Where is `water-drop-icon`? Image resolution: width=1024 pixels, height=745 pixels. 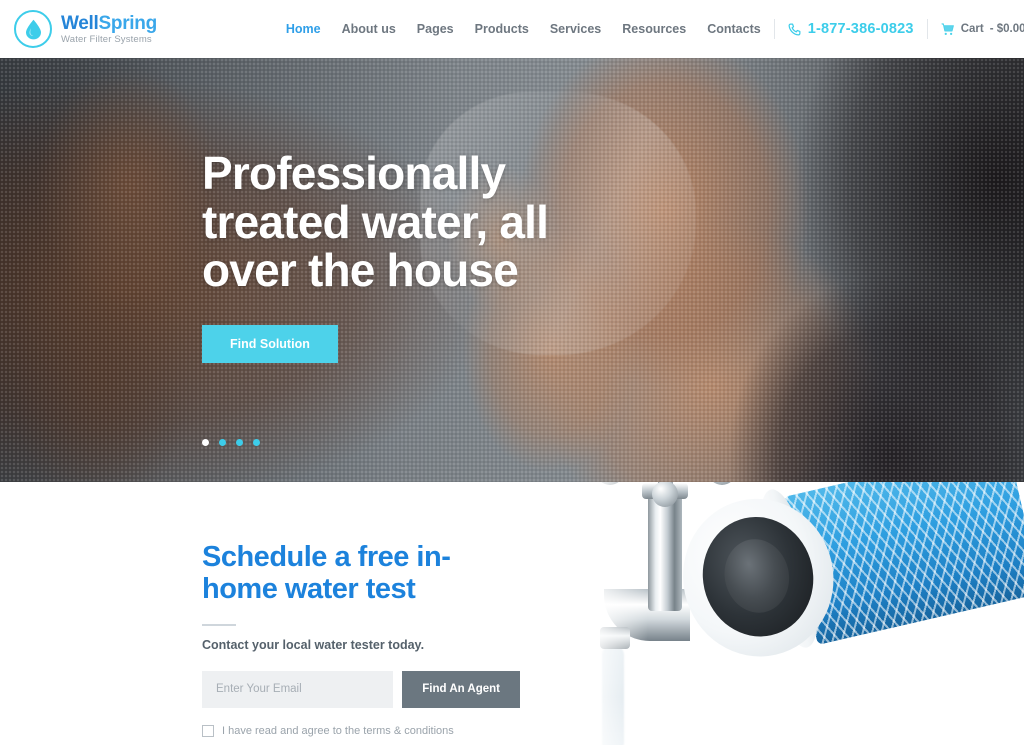 water-drop-icon is located at coordinates (33, 29).